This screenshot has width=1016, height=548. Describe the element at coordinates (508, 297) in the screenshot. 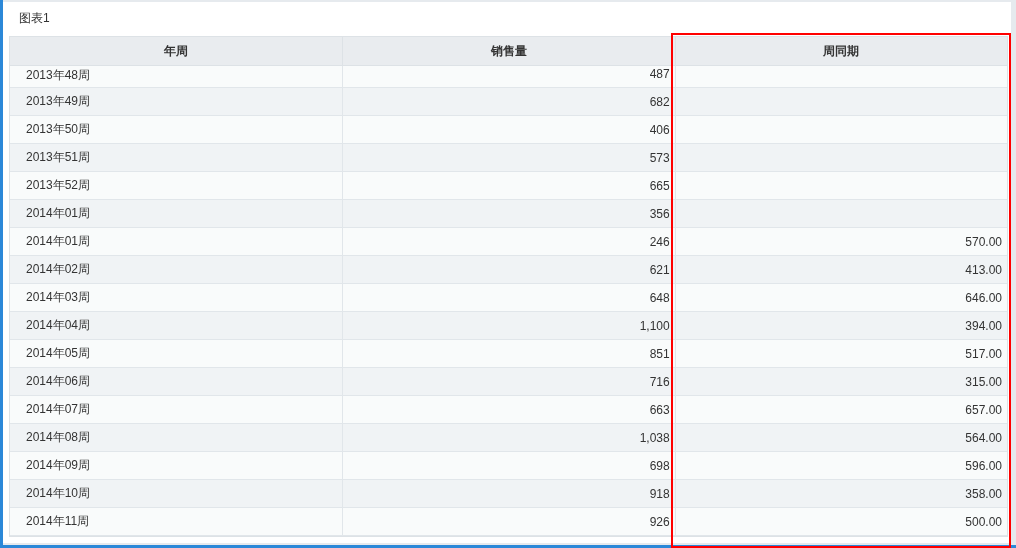

I see `table-cell: 648` at that location.